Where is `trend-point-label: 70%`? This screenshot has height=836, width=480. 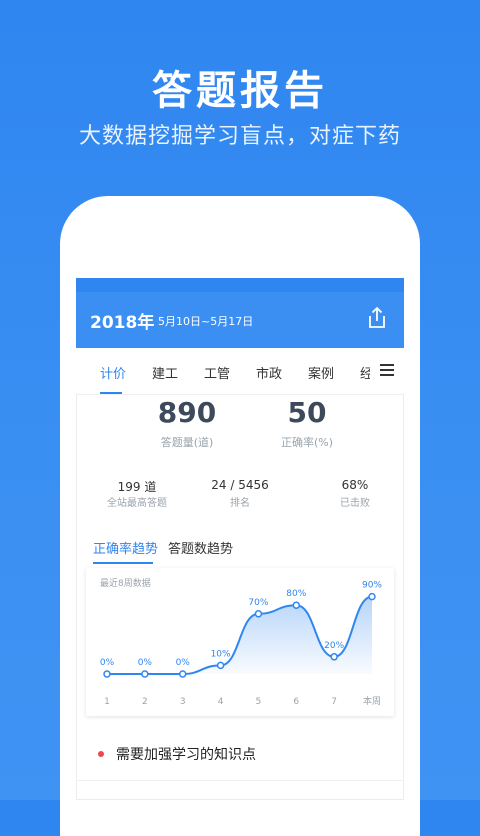
trend-point-label: 70% is located at coordinates (258, 603).